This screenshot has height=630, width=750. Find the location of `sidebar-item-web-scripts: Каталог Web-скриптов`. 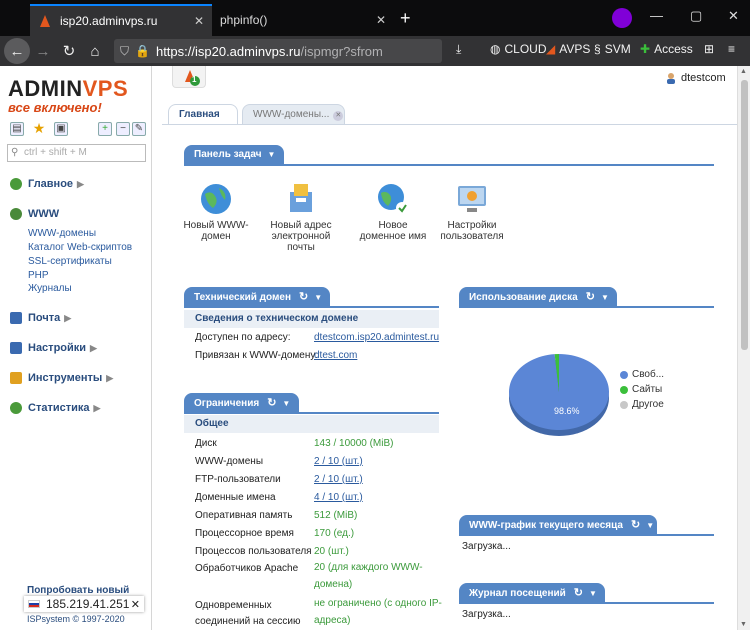

sidebar-item-web-scripts: Каталог Web-скриптов is located at coordinates (80, 247).